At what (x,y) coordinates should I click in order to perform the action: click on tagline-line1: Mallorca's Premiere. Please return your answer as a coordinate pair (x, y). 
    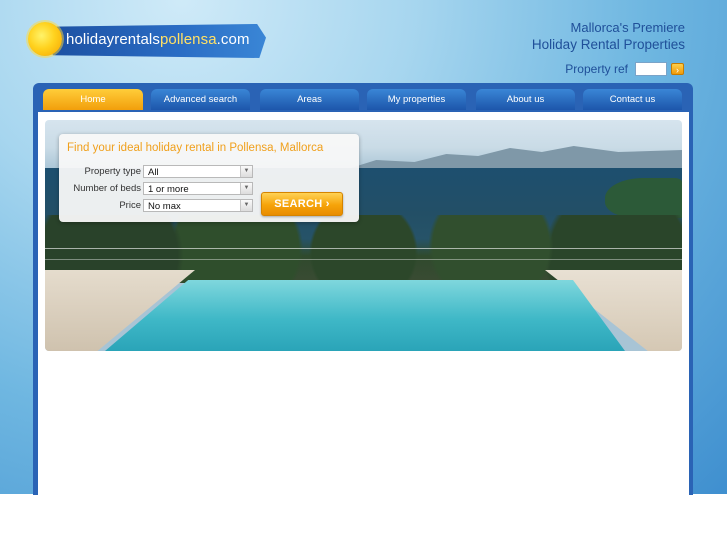
    Looking at the image, I should click on (627, 27).